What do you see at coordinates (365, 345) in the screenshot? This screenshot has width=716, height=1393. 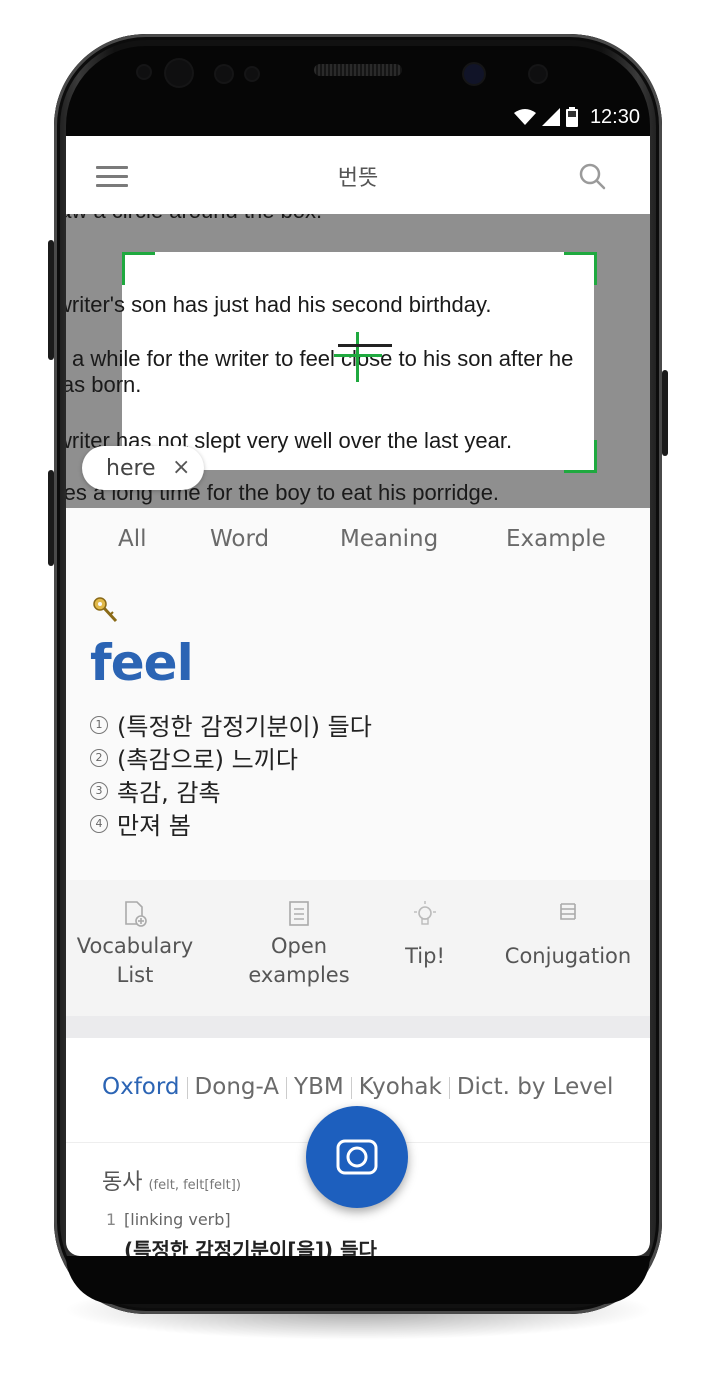 I see `strike-line` at bounding box center [365, 345].